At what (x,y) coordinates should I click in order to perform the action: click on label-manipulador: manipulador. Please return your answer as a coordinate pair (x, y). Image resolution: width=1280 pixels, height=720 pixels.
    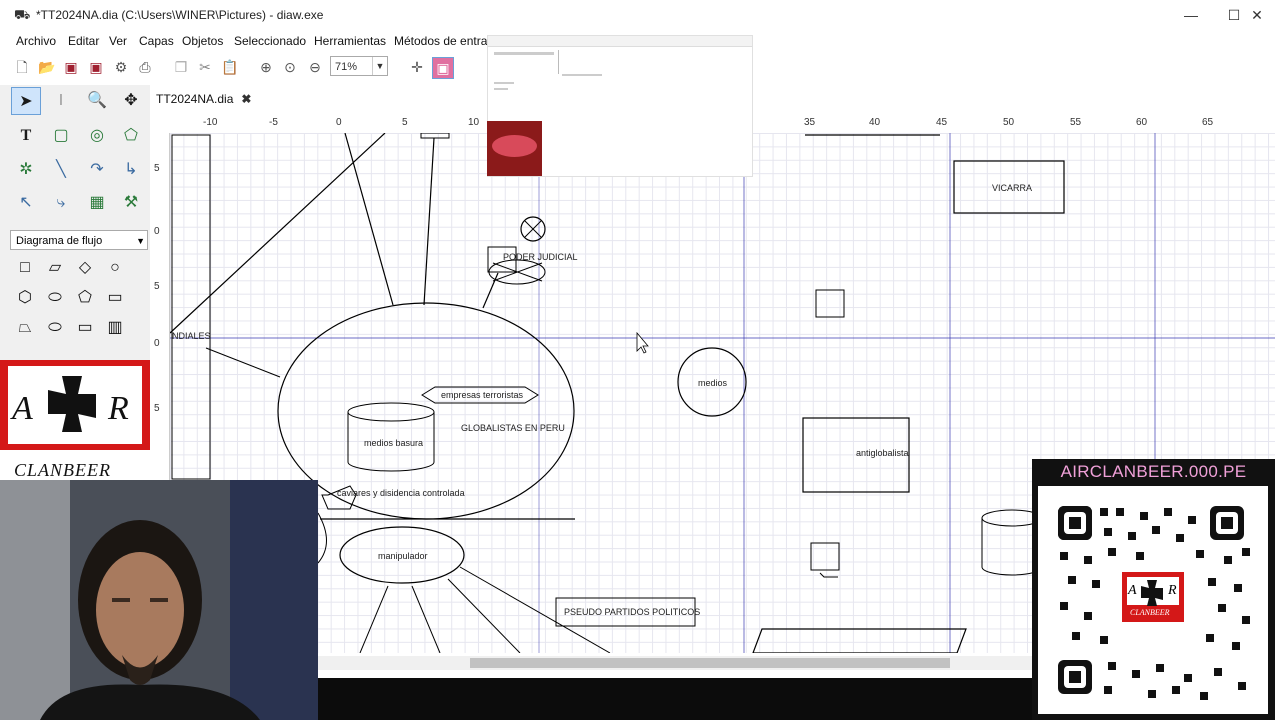
    Looking at the image, I should click on (403, 556).